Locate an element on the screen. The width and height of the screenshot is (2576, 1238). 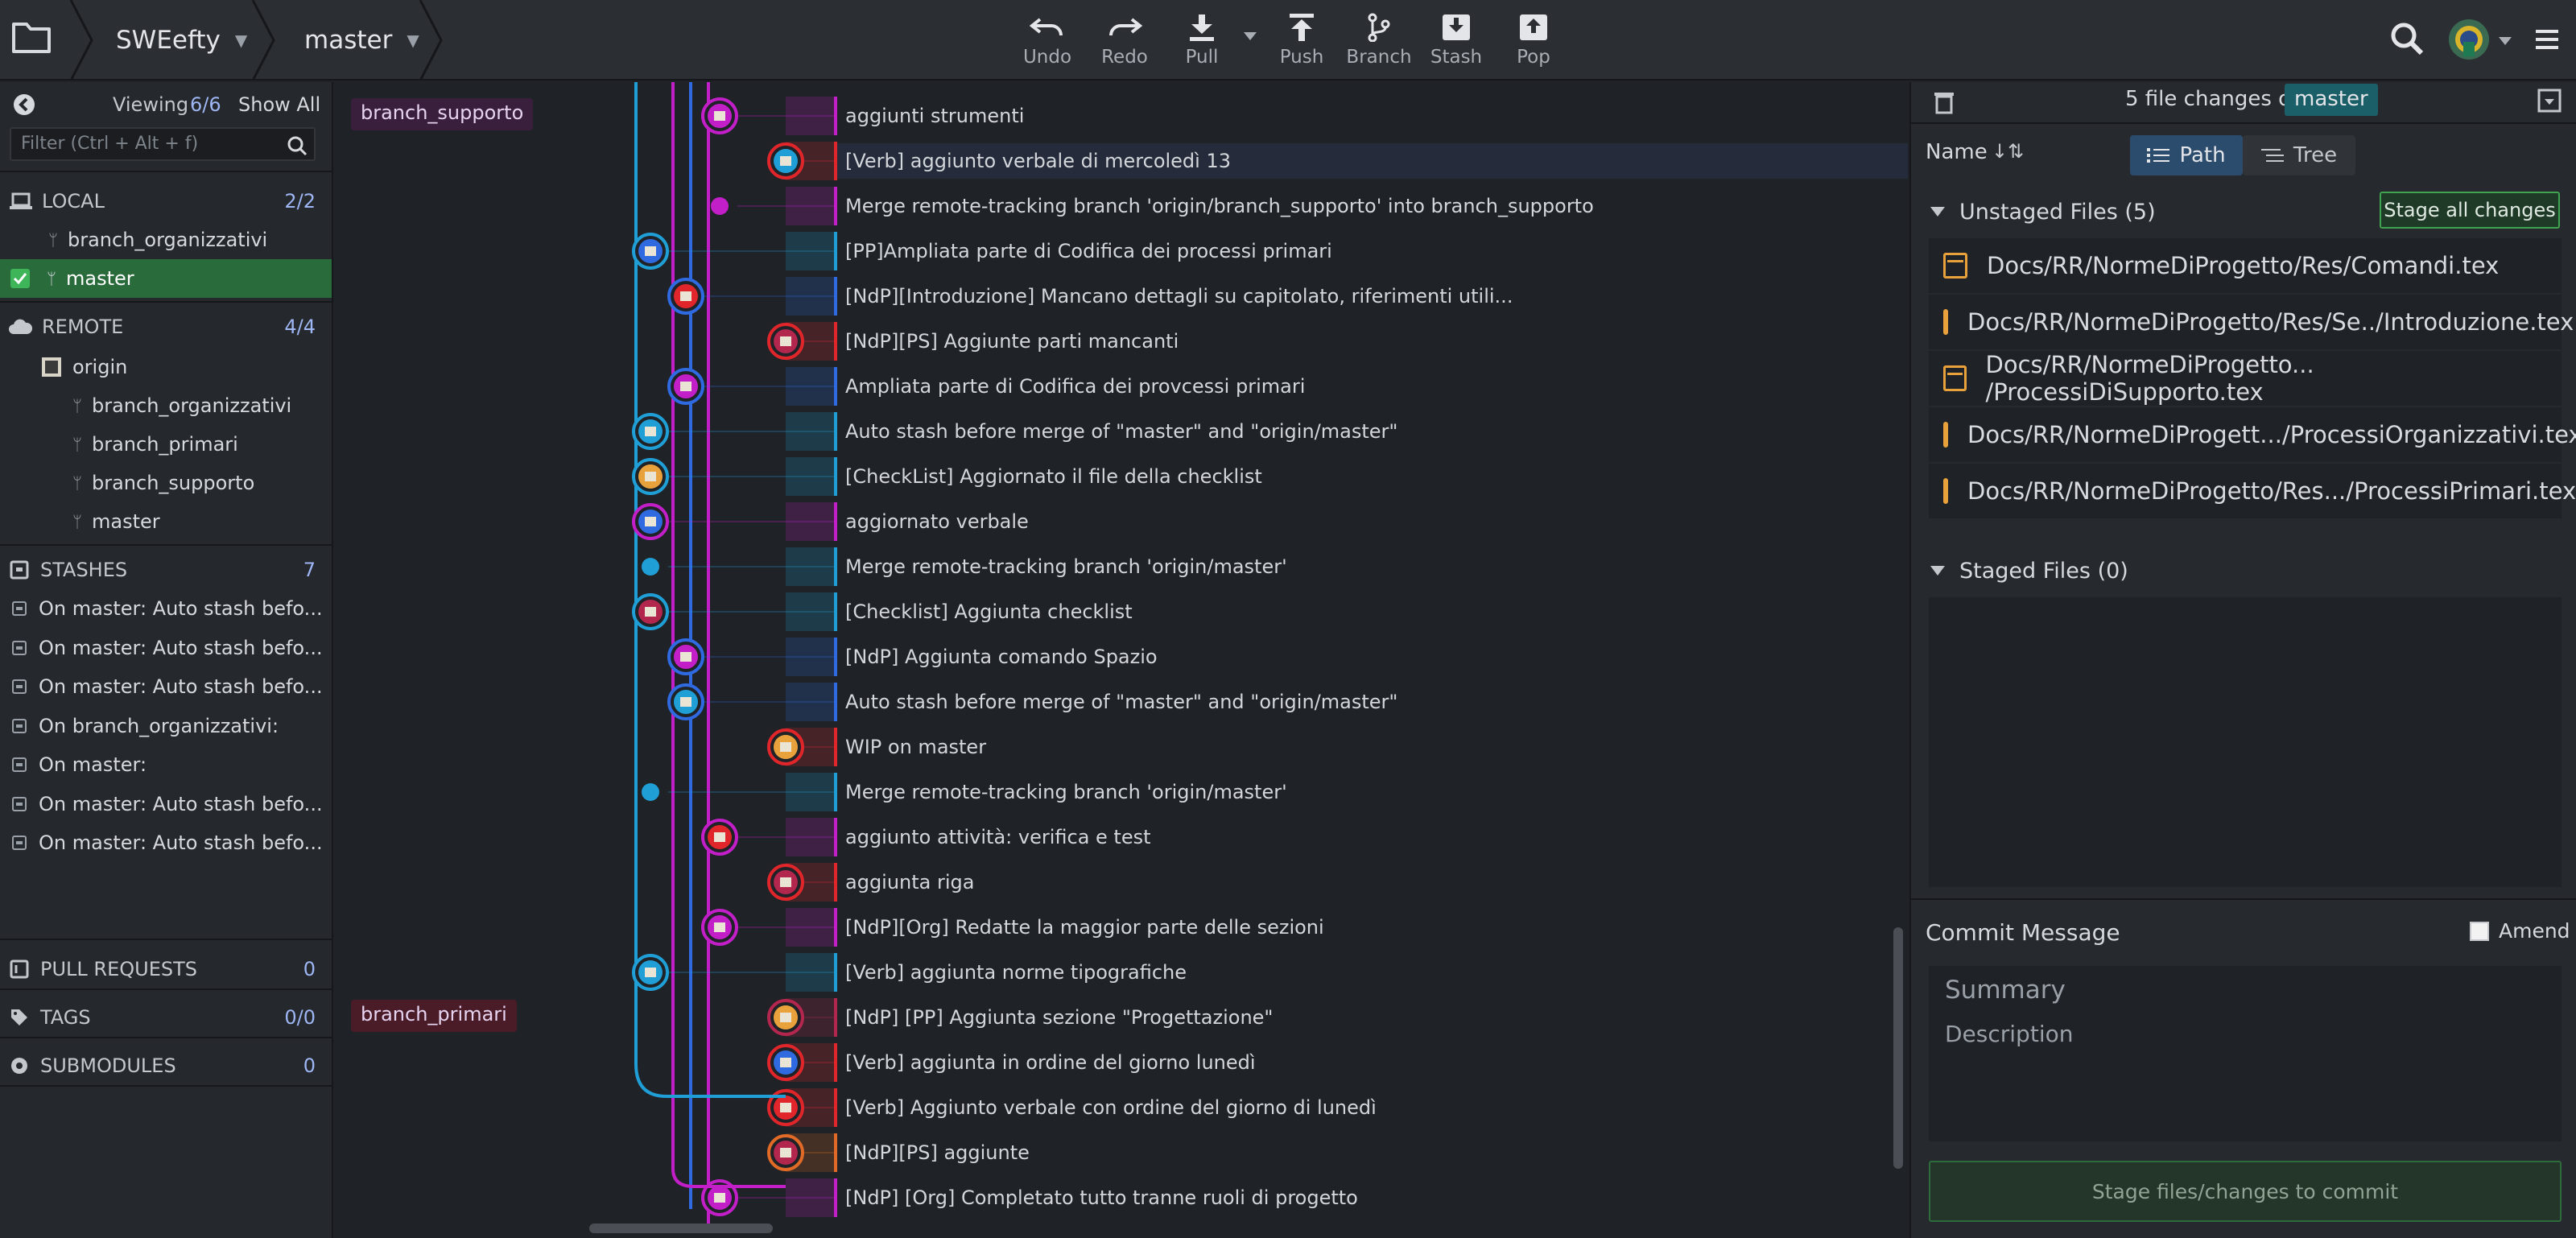
stash-label: Stash is located at coordinates (1456, 57).